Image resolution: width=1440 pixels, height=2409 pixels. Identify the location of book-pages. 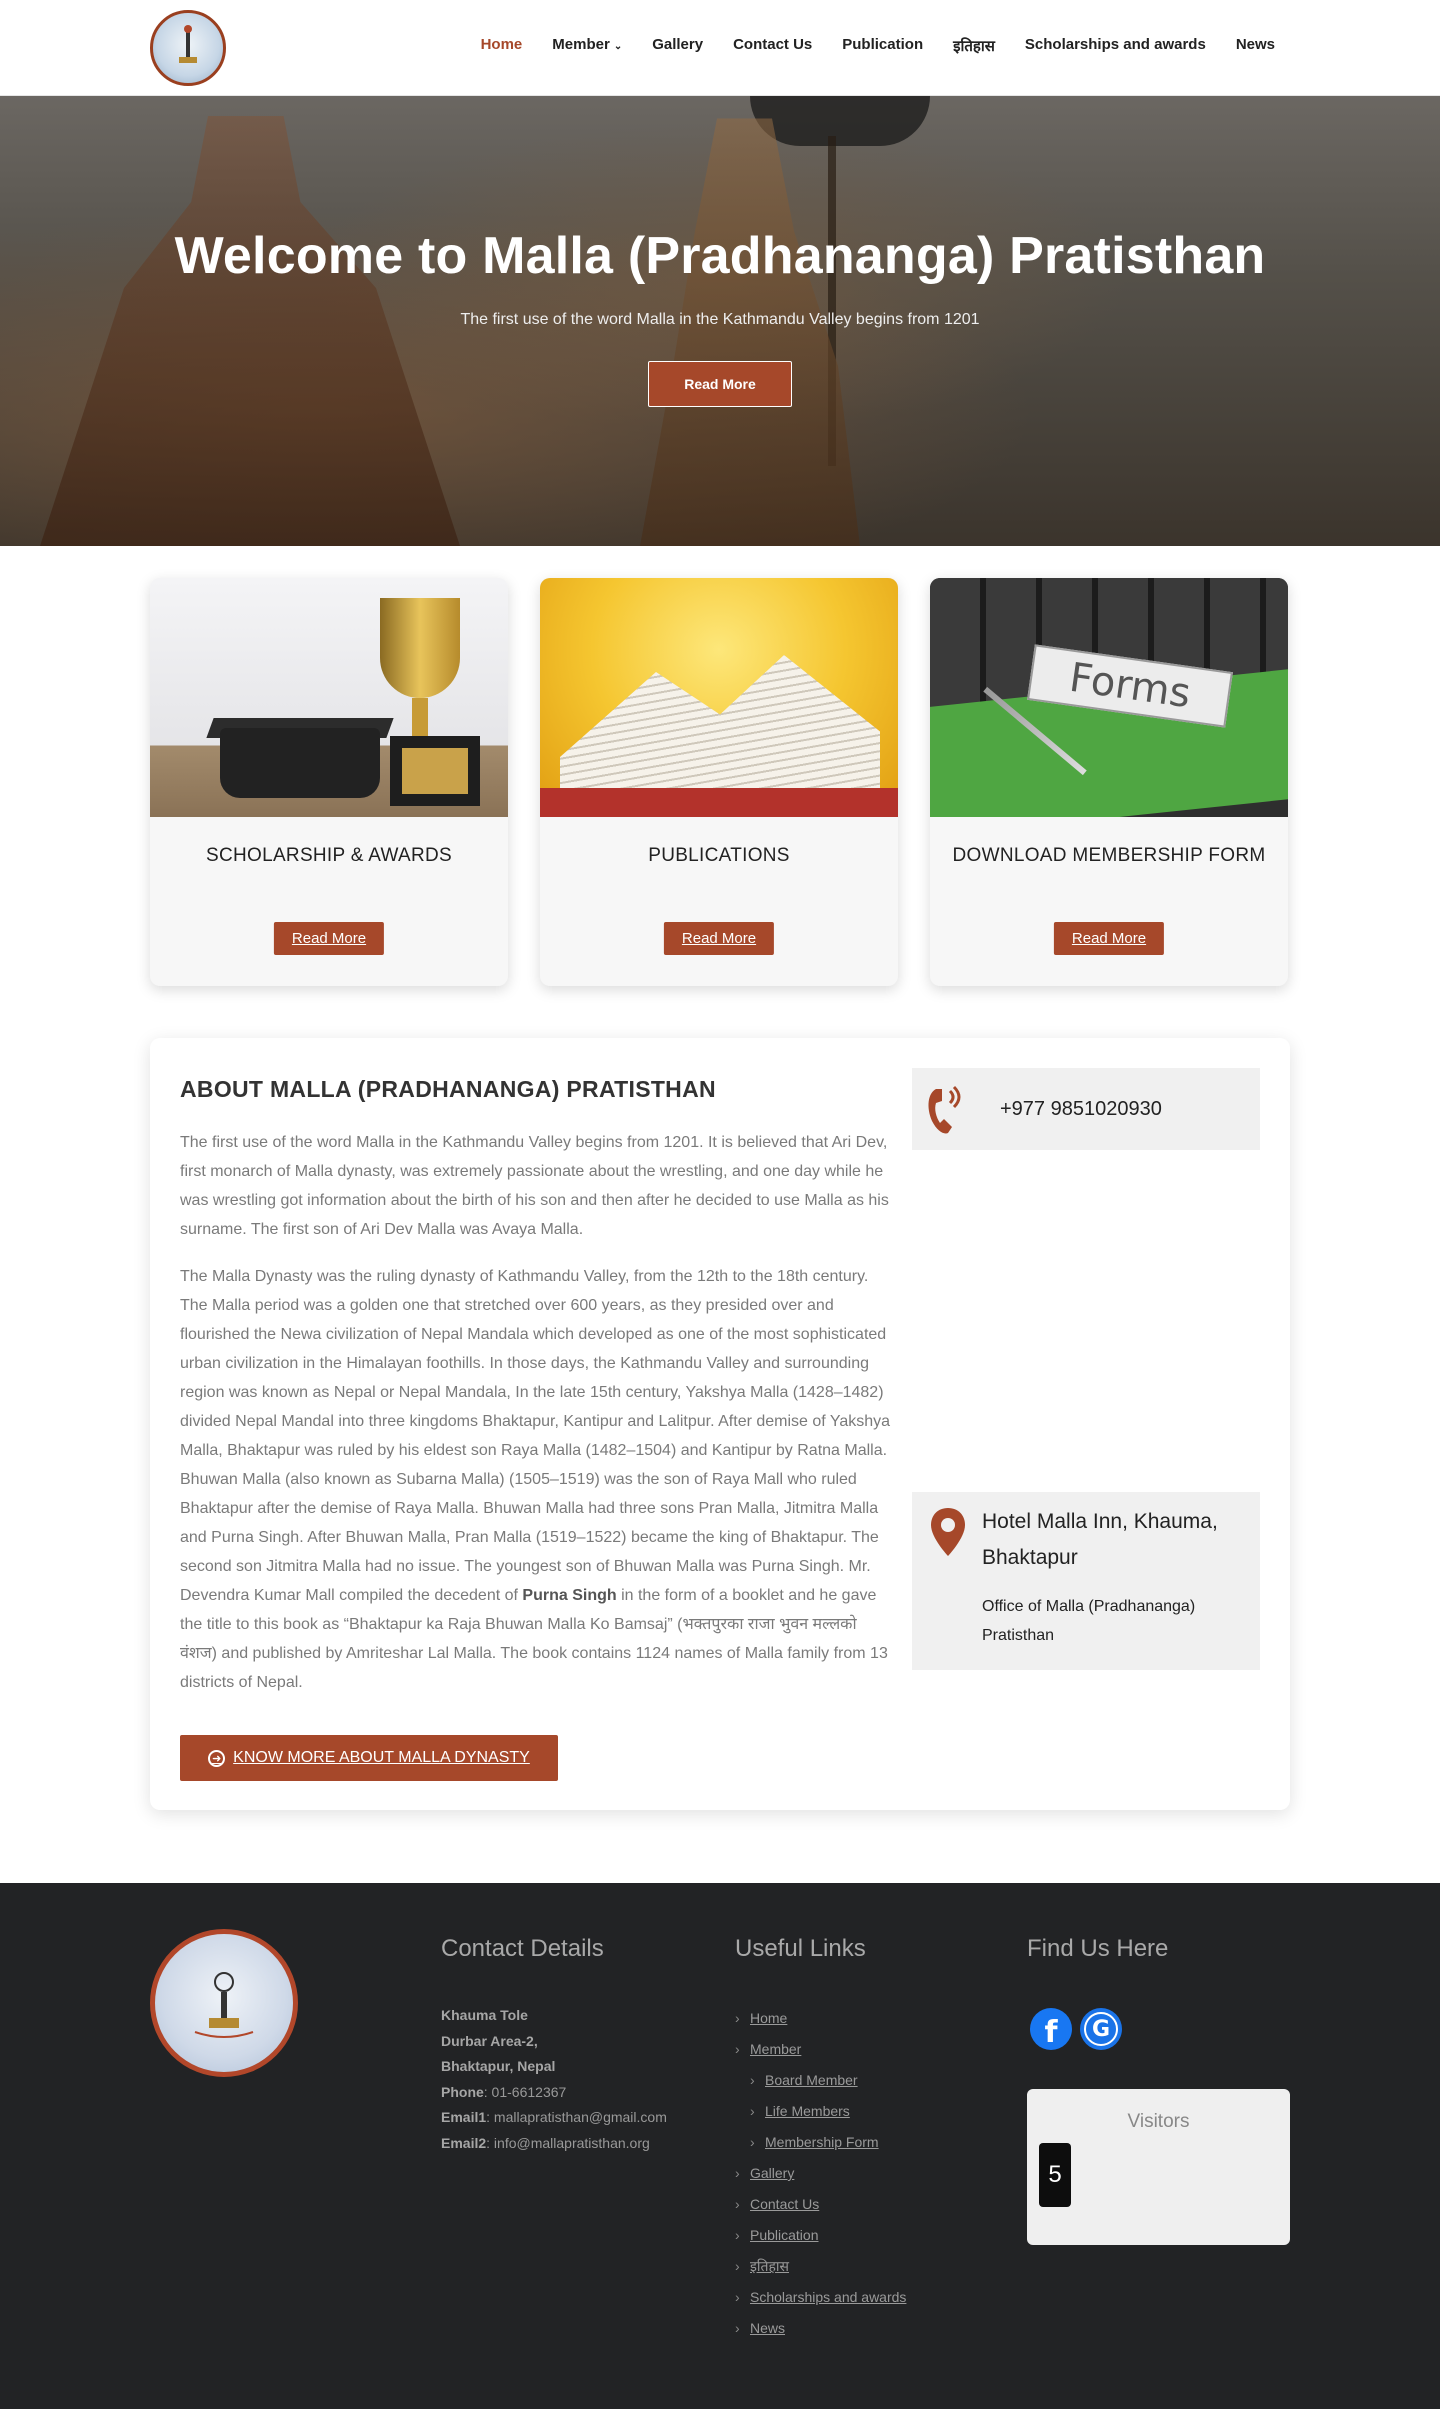
(720, 731).